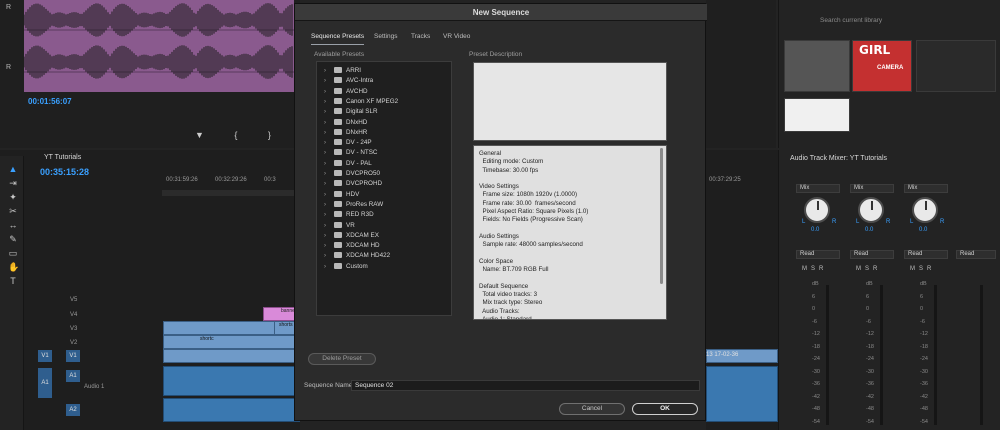 This screenshot has height=430, width=1000. Describe the element at coordinates (851, 20) in the screenshot. I see `library-search-input: Search current library` at that location.